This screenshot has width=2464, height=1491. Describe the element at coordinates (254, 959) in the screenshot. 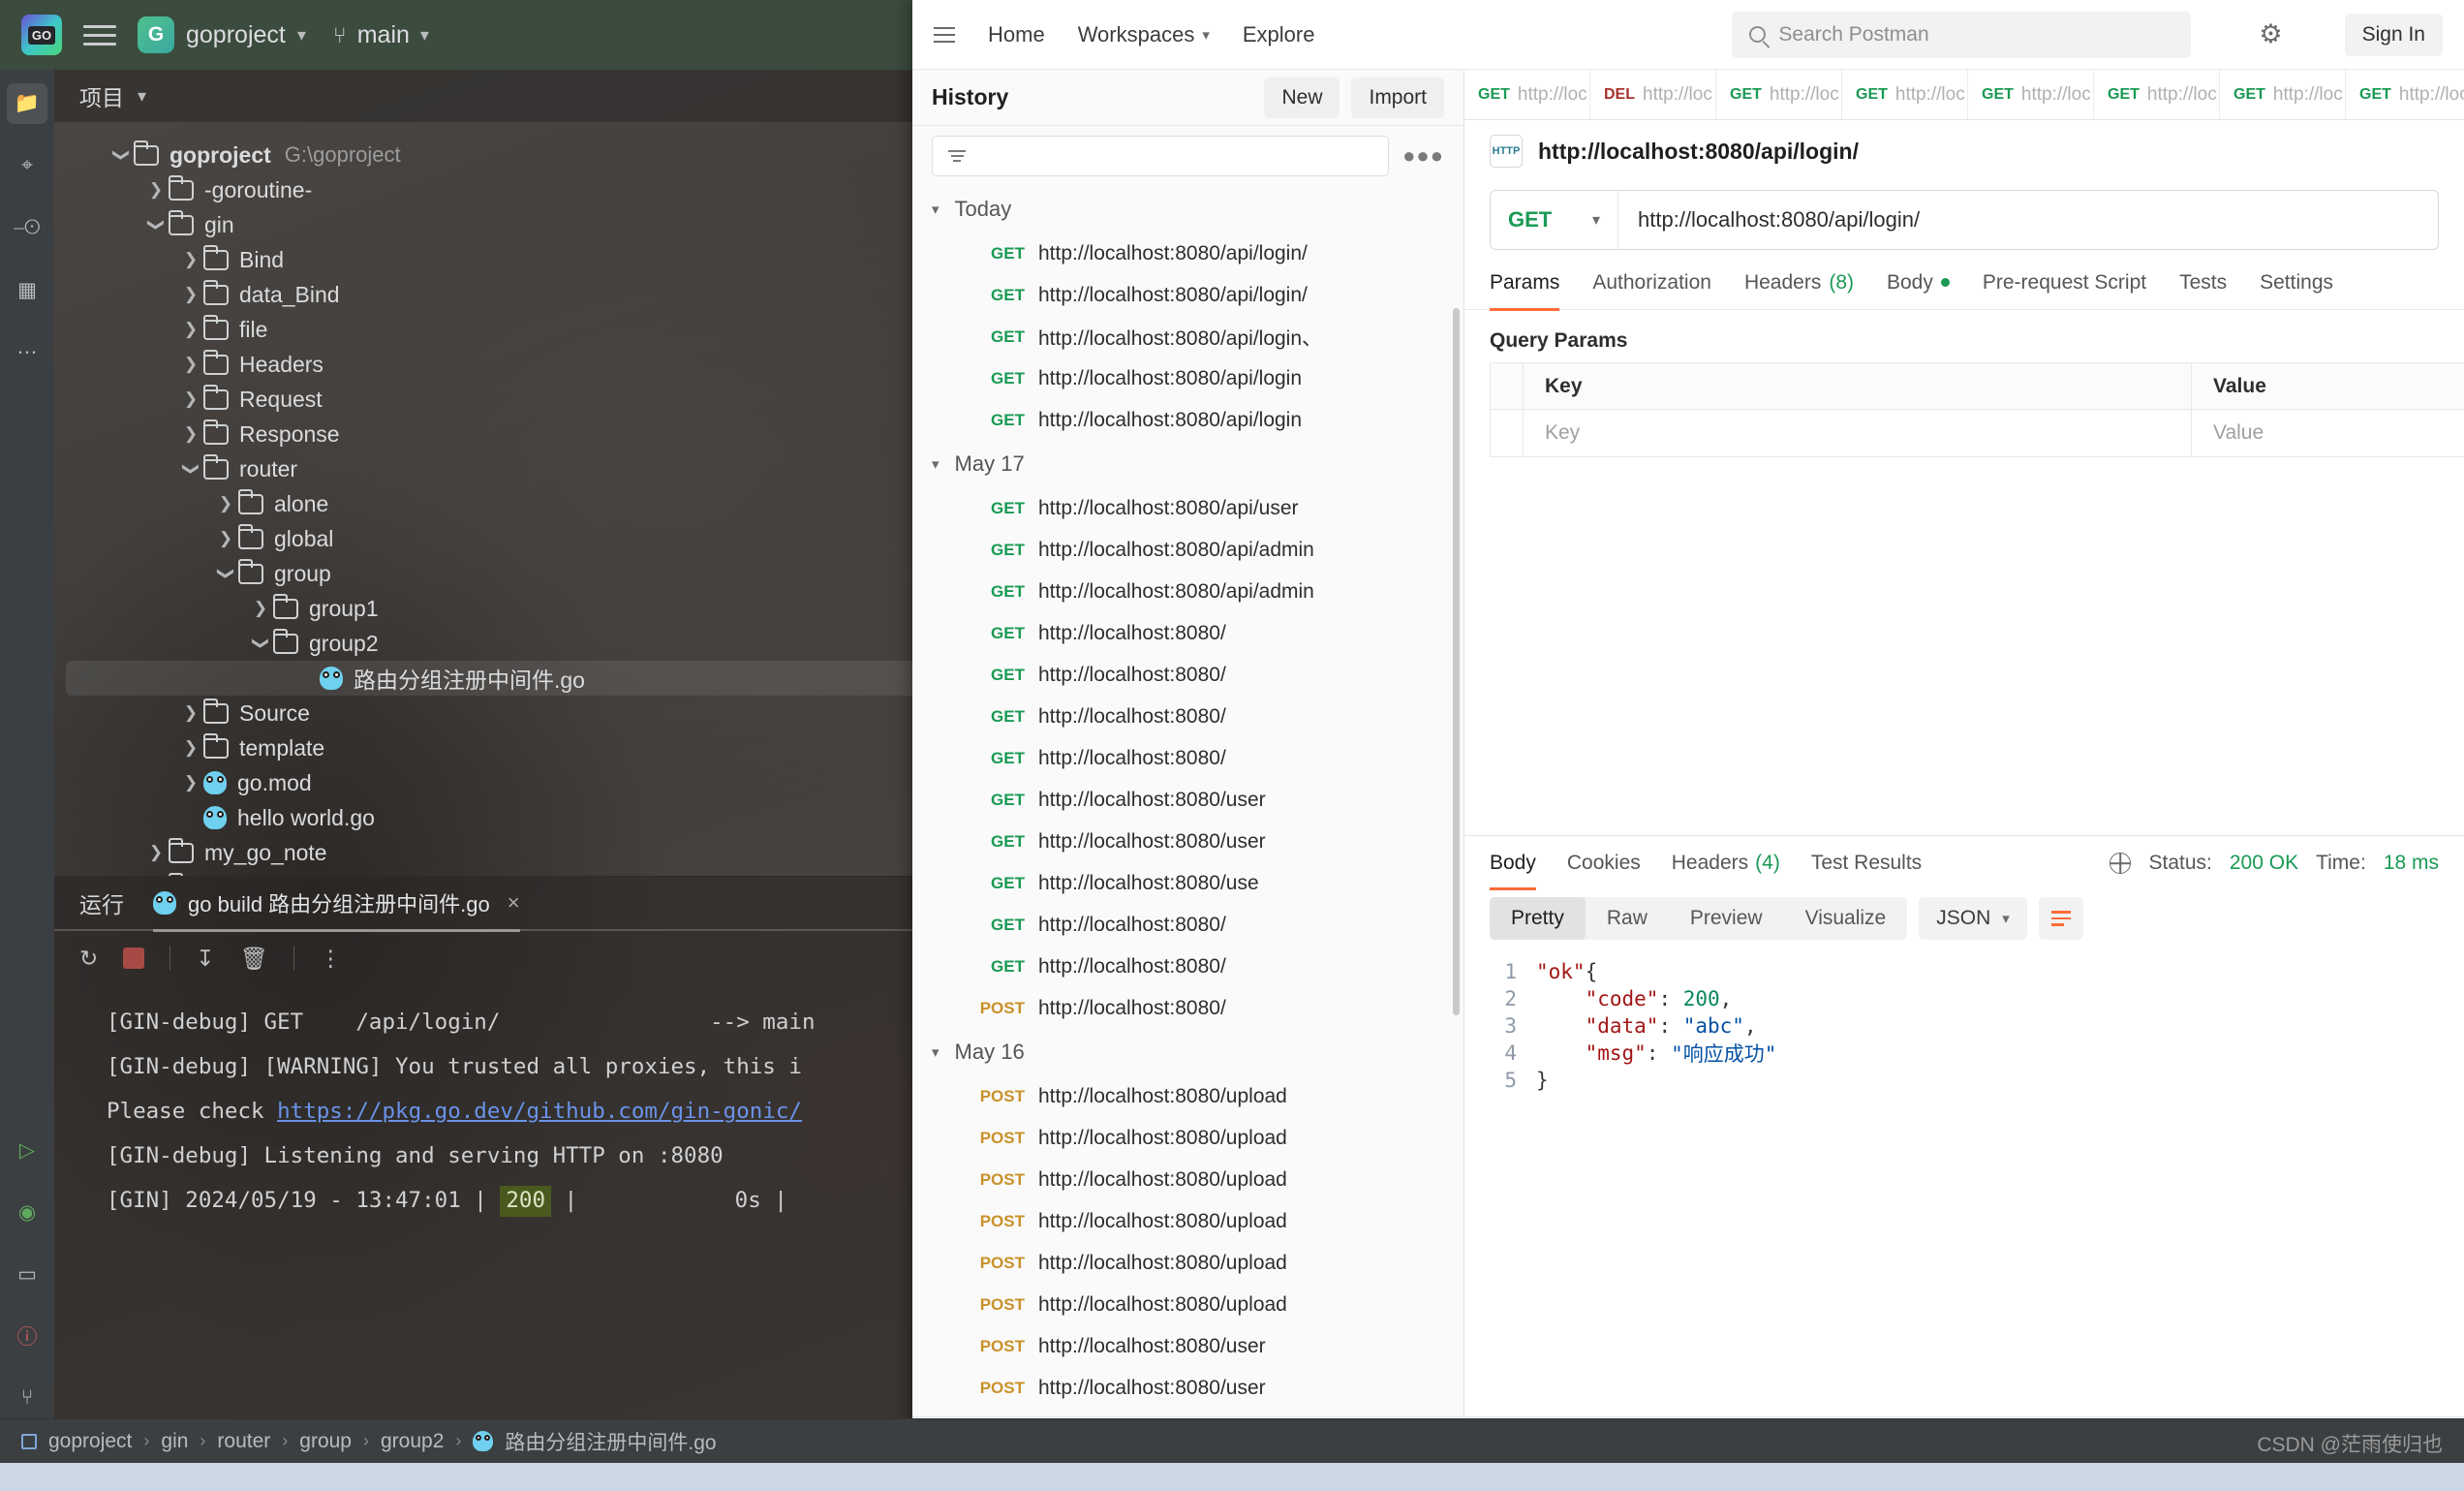

I see `trash-icon: 🗑` at that location.